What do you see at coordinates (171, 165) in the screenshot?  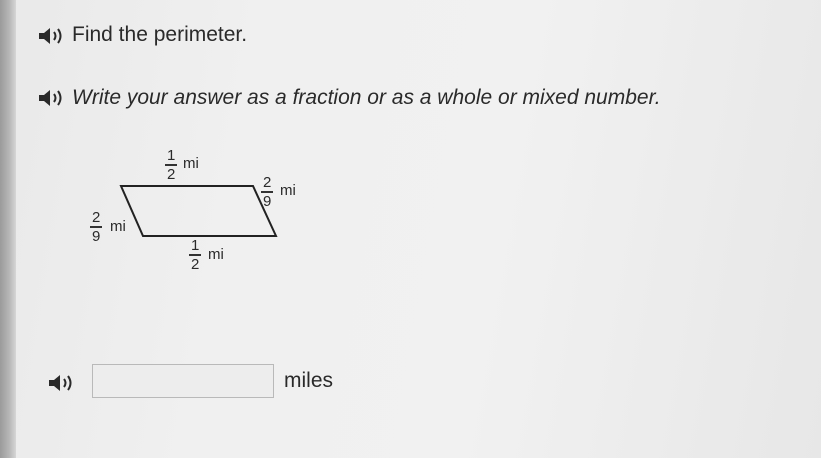 I see `top-side-fraction: 1 2` at bounding box center [171, 165].